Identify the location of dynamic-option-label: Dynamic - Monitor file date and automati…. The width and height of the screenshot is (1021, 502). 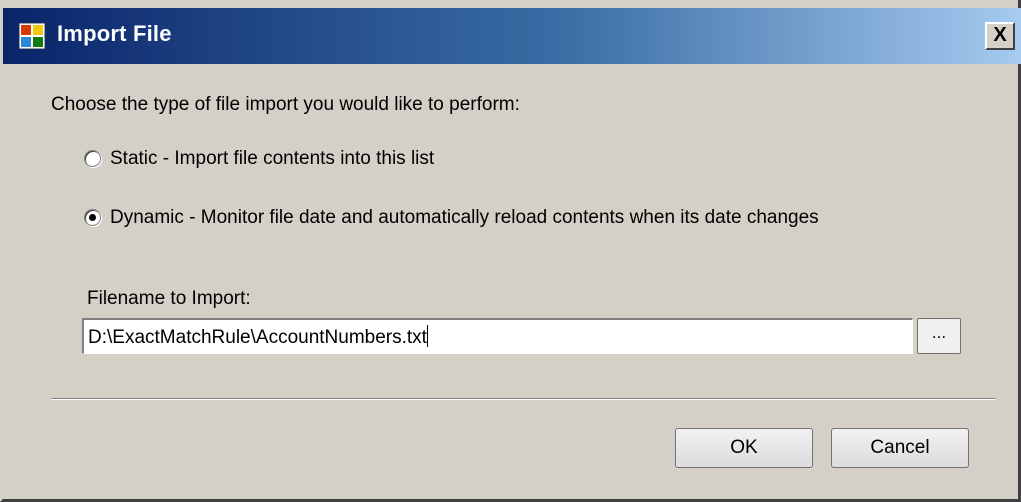
(464, 218).